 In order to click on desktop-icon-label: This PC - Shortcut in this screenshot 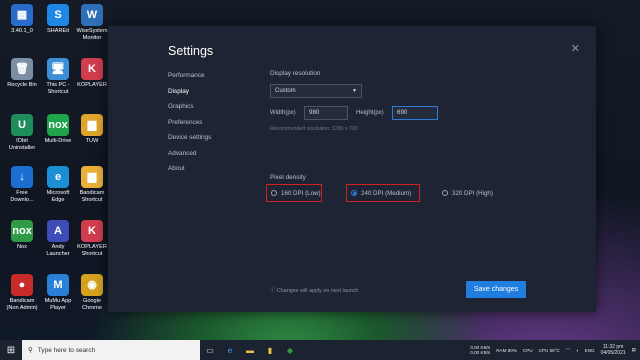, I will do `click(58, 88)`.